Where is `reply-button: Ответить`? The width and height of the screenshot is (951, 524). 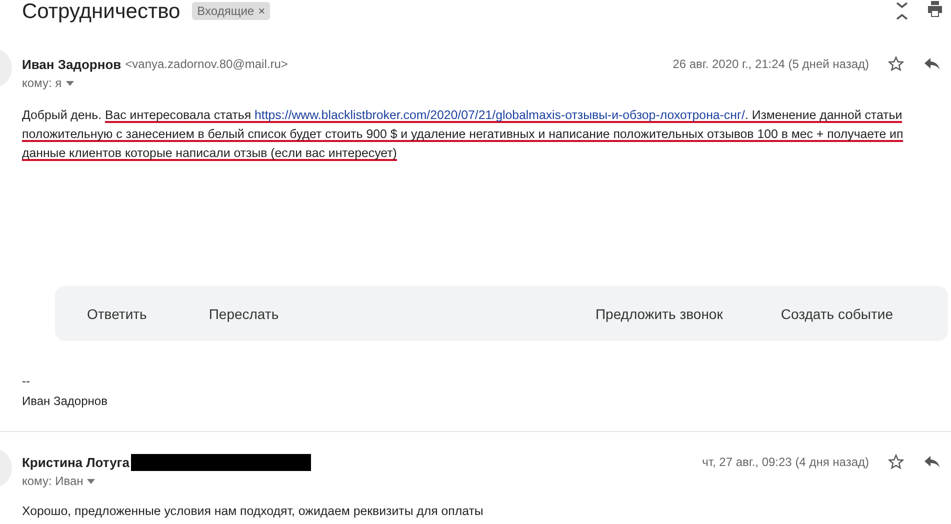
reply-button: Ответить is located at coordinates (117, 314).